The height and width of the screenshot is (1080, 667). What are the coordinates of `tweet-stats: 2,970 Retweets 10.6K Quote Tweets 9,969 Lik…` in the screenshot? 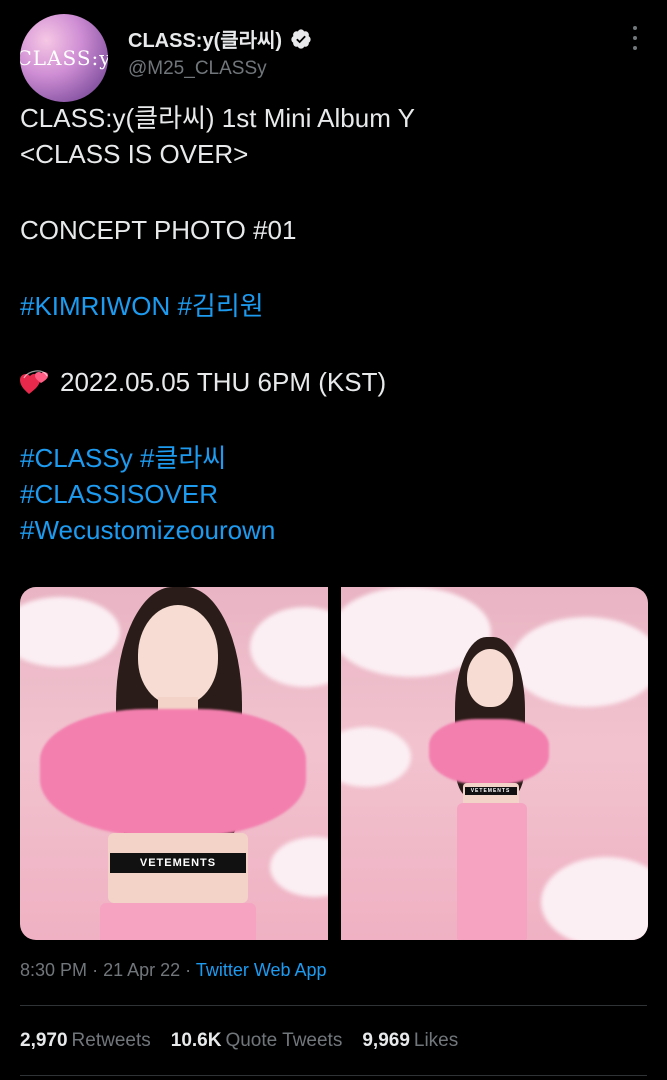 It's located at (239, 1041).